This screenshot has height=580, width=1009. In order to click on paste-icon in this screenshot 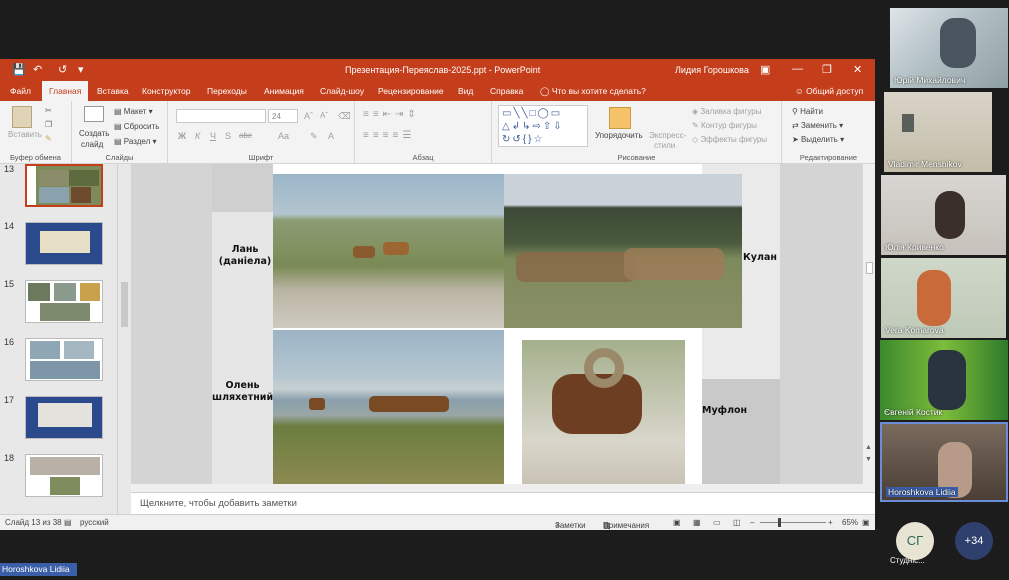, I will do `click(22, 117)`.